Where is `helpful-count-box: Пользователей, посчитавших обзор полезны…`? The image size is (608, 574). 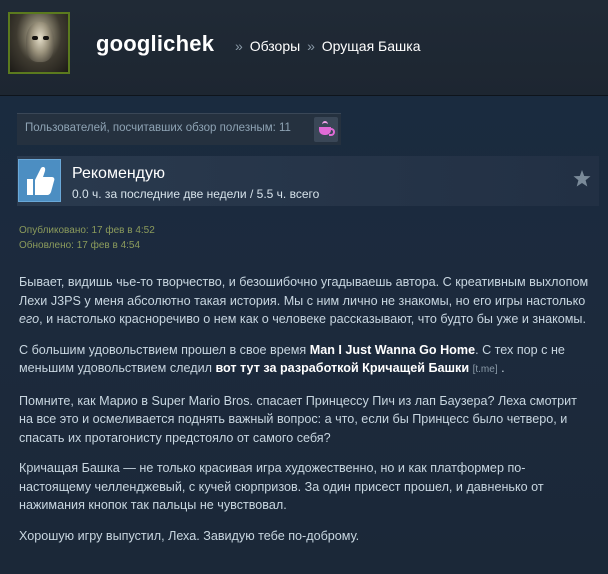 helpful-count-box: Пользователей, посчитавших обзор полезны… is located at coordinates (179, 129).